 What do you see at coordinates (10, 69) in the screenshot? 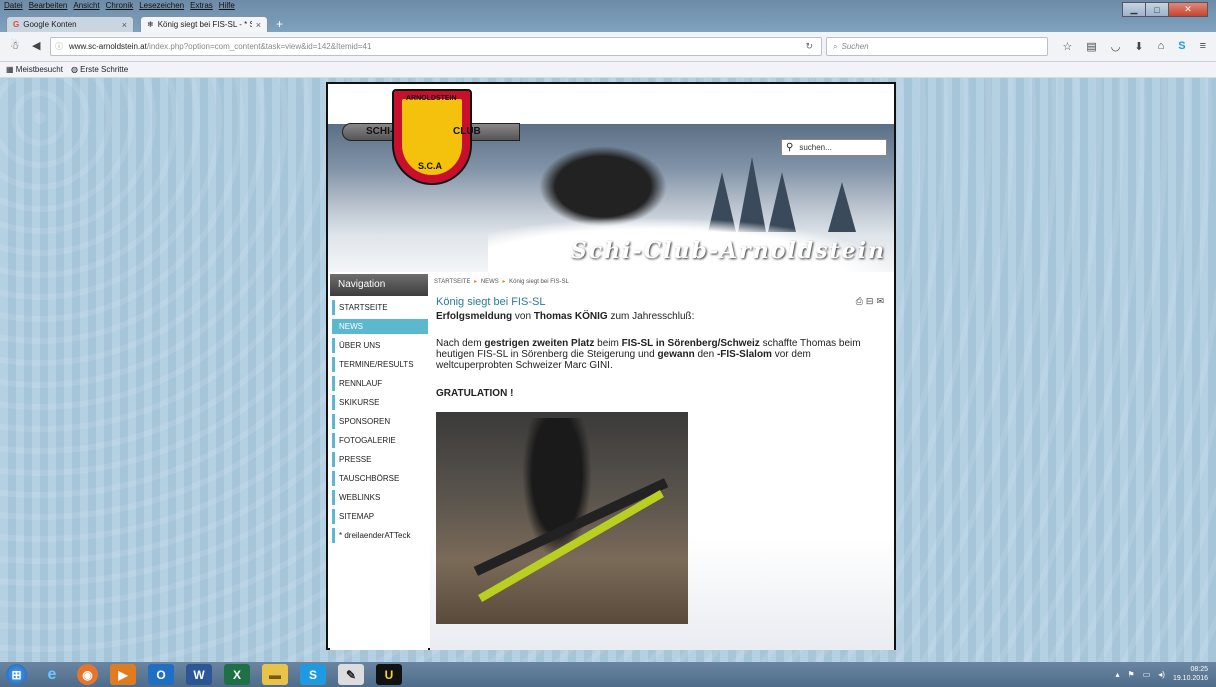
I see `bookmark-folder-icon: ▦` at bounding box center [10, 69].